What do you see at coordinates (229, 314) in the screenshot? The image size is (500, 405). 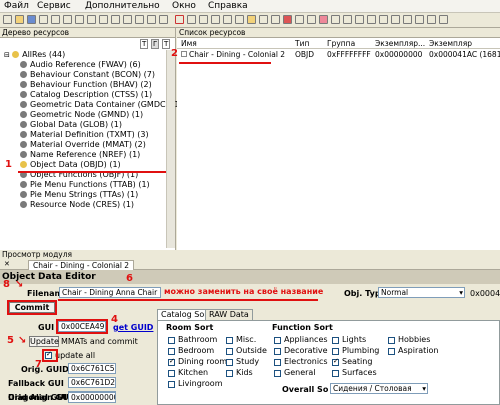 I see `tab-raw-data: RAW Data` at bounding box center [229, 314].